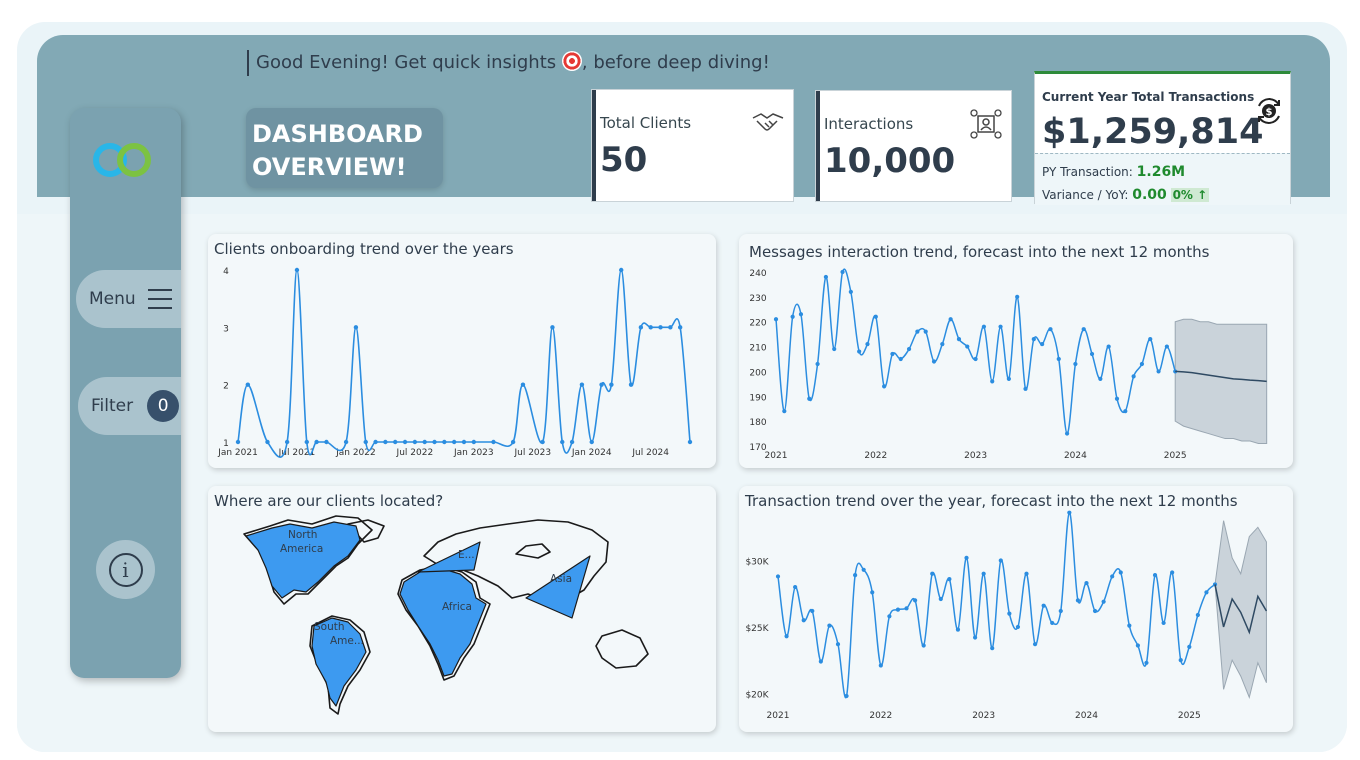 This screenshot has height=760, width=1360. What do you see at coordinates (415, 453) in the screenshot?
I see `x-tick-label: Jul 2022` at bounding box center [415, 453].